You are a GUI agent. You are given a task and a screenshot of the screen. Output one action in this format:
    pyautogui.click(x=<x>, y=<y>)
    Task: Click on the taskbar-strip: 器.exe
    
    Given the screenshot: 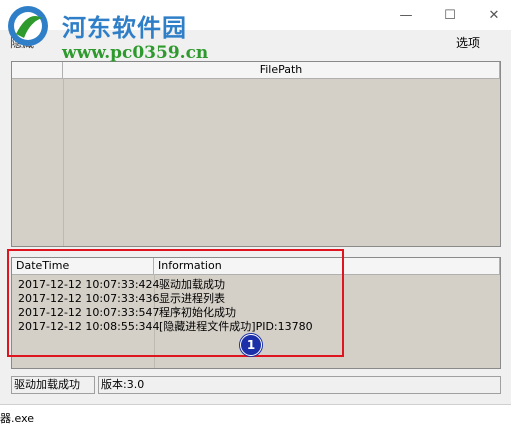 What is the action you would take?
    pyautogui.click(x=255, y=416)
    